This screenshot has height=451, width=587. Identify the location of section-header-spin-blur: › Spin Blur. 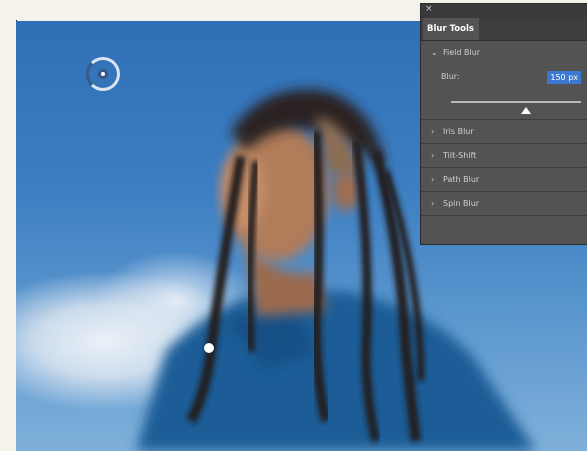
(504, 203).